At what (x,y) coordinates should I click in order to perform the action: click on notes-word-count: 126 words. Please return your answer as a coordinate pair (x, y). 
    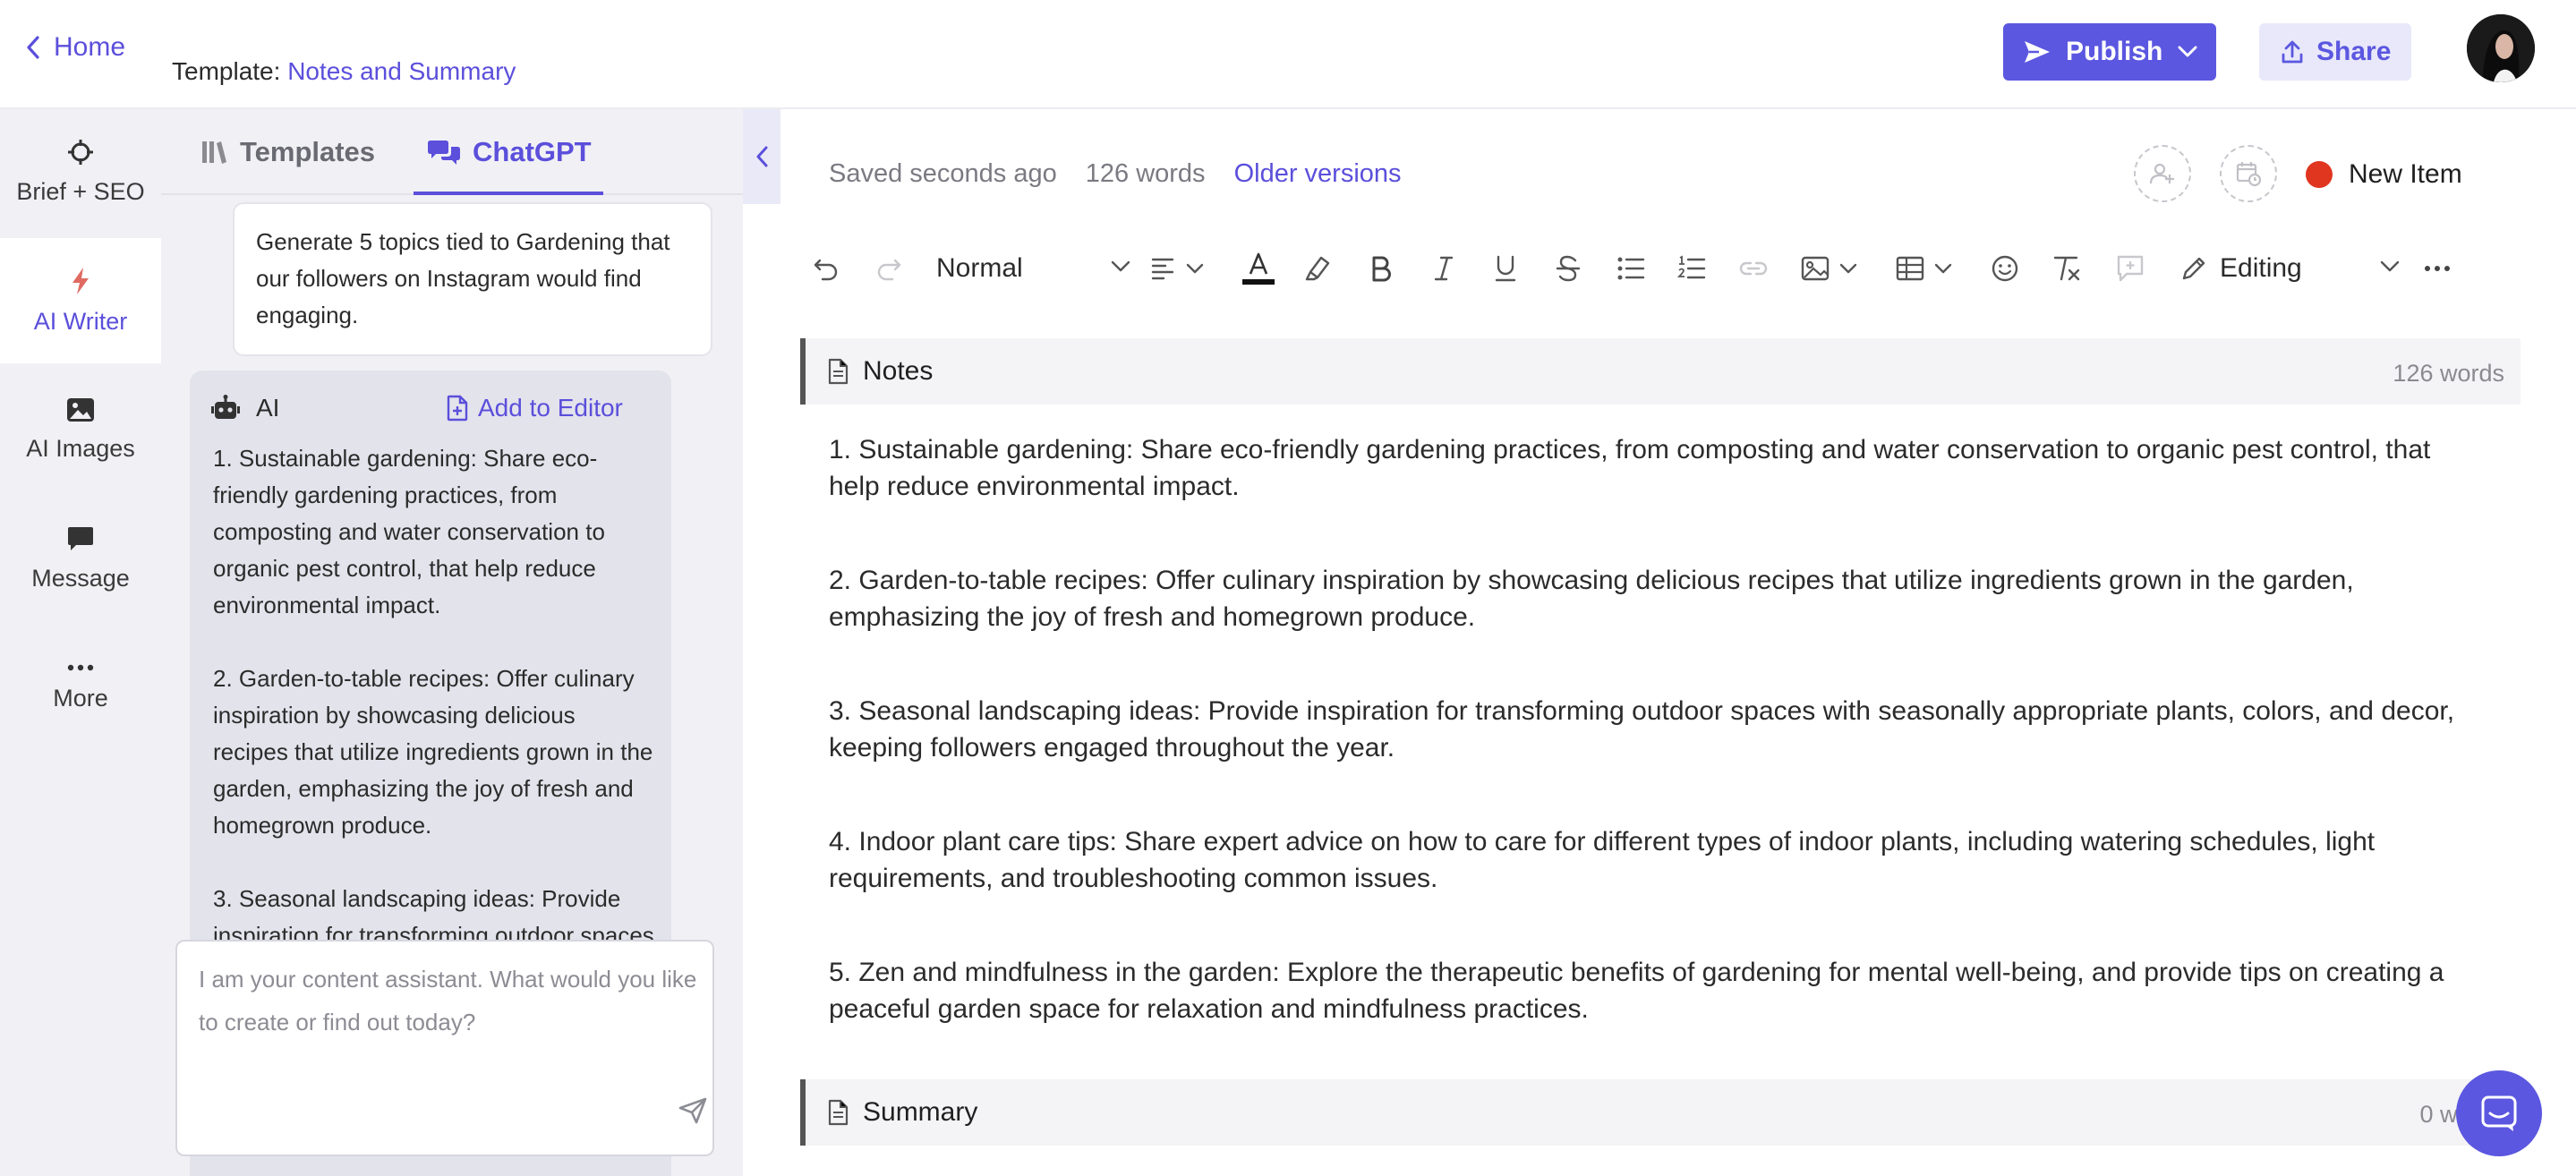
    Looking at the image, I should click on (2448, 373).